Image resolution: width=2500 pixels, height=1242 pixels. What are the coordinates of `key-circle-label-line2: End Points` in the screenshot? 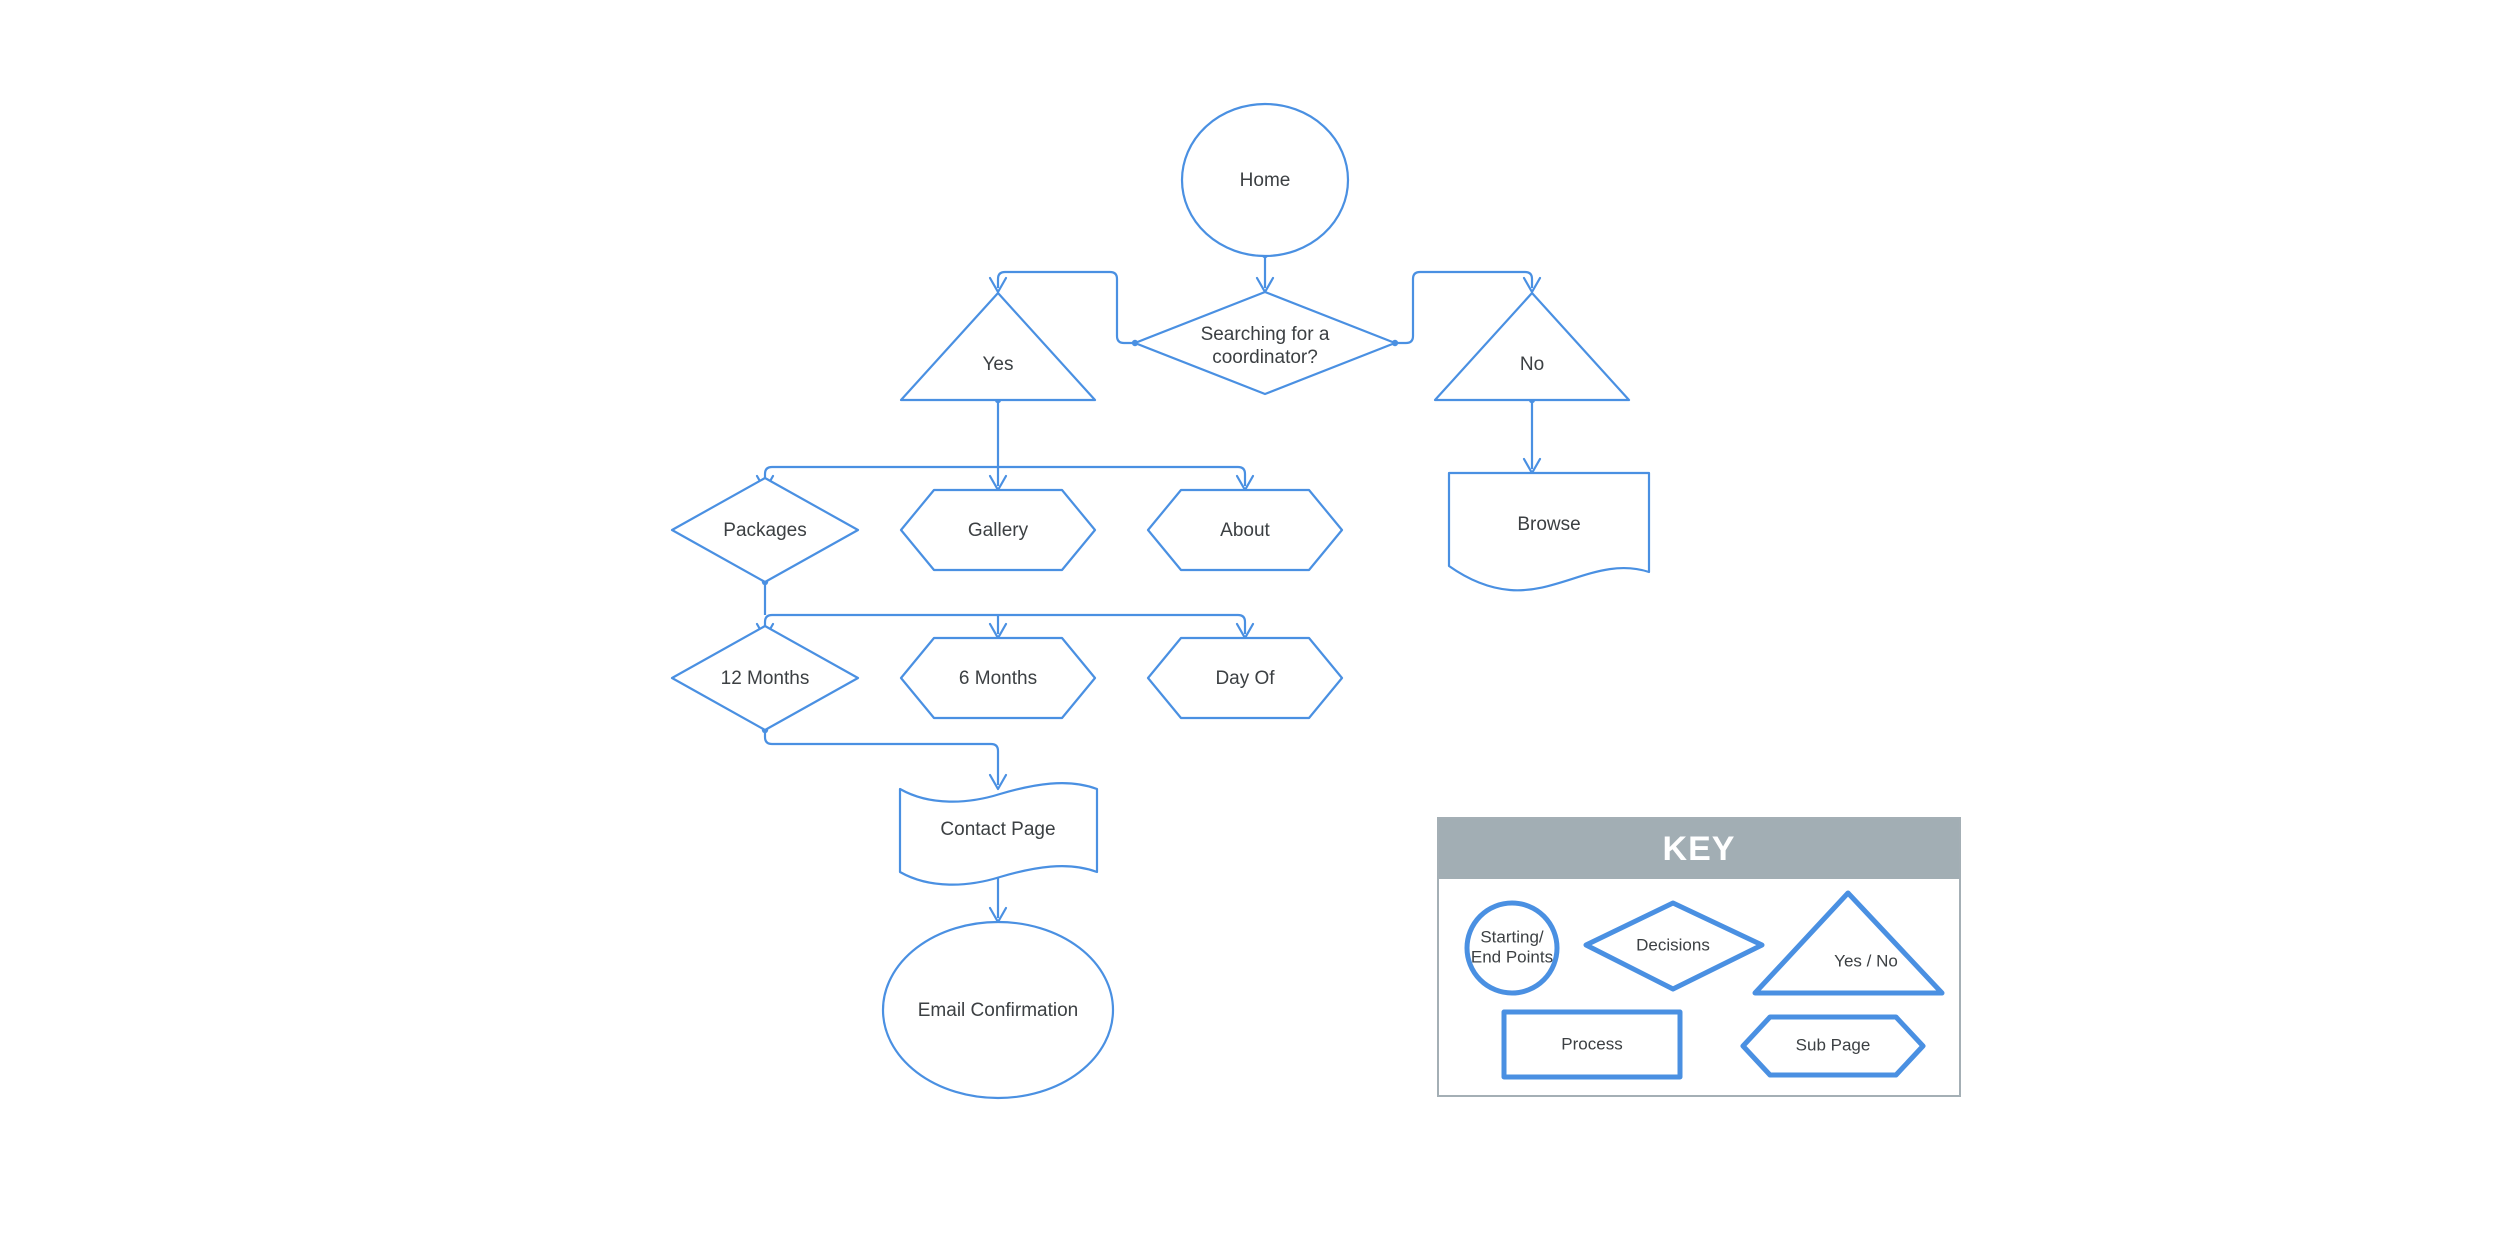 It's located at (1512, 956).